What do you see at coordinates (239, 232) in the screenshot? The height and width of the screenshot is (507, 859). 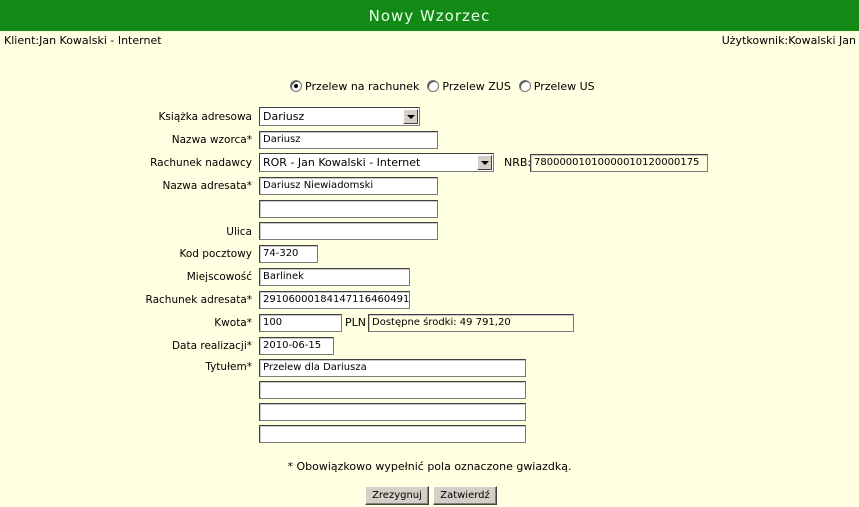 I see `street-label: Ulica` at bounding box center [239, 232].